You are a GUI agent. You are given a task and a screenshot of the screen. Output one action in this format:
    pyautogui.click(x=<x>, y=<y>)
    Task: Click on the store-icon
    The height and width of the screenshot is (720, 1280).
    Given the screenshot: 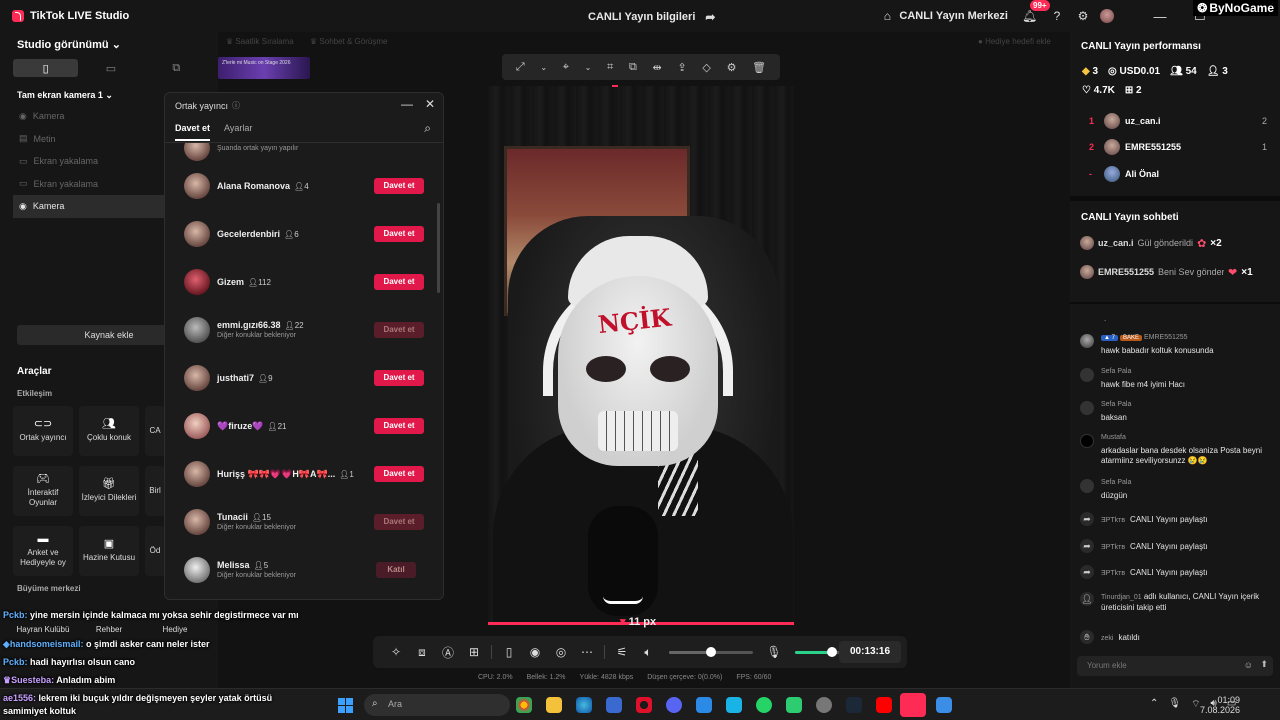 What is the action you would take?
    pyautogui.click(x=614, y=705)
    